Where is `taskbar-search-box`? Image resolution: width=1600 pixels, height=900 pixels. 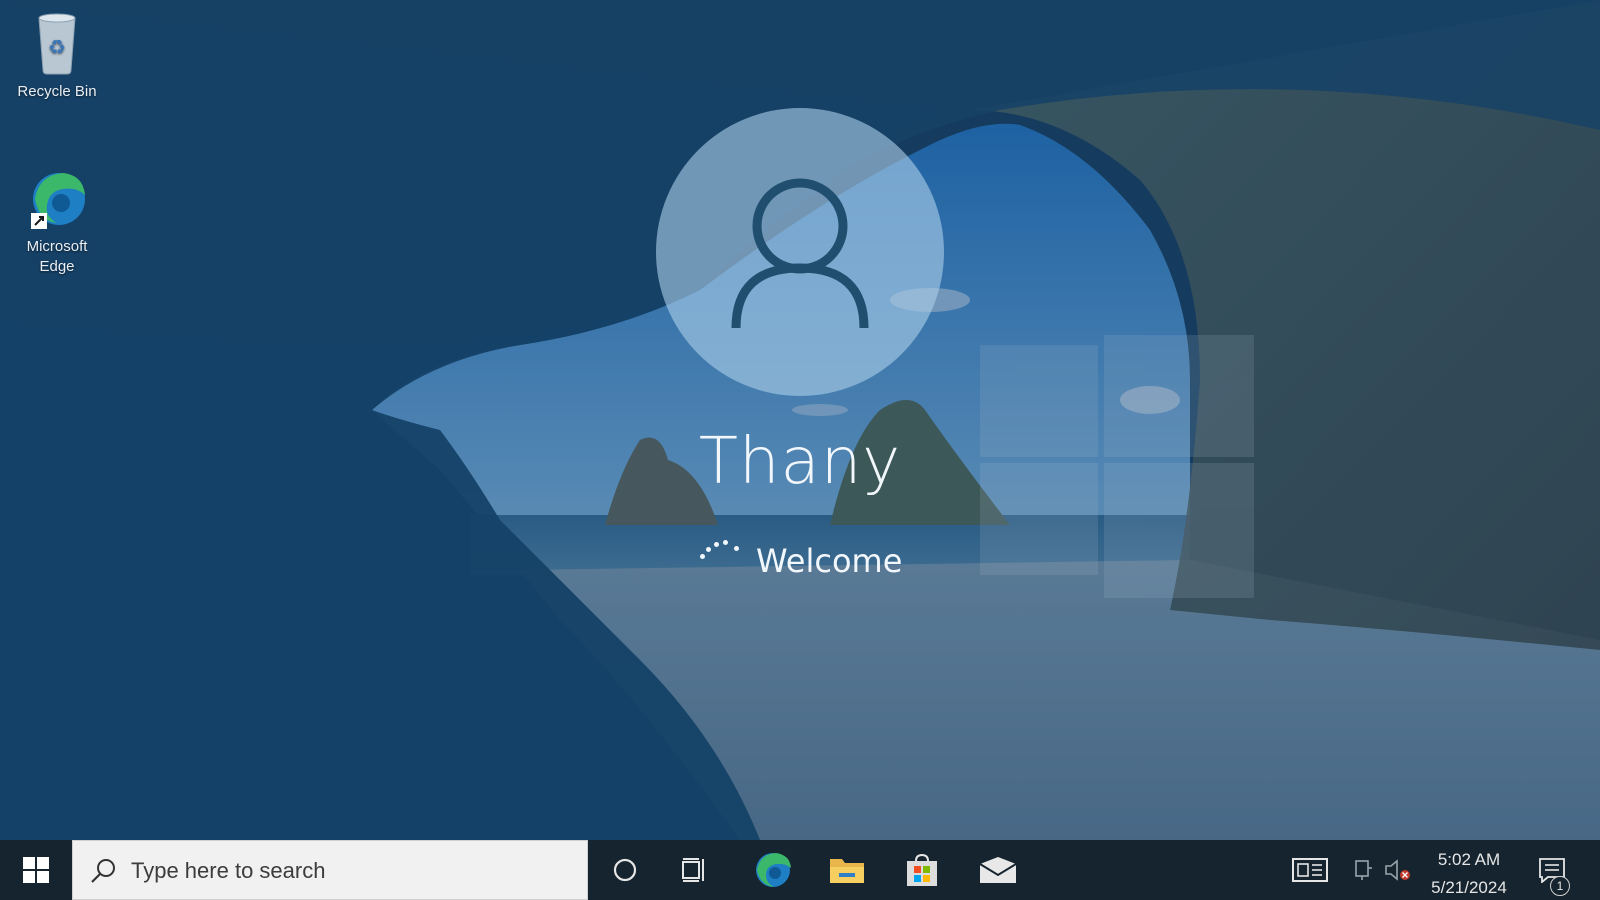
taskbar-search-box is located at coordinates (330, 870).